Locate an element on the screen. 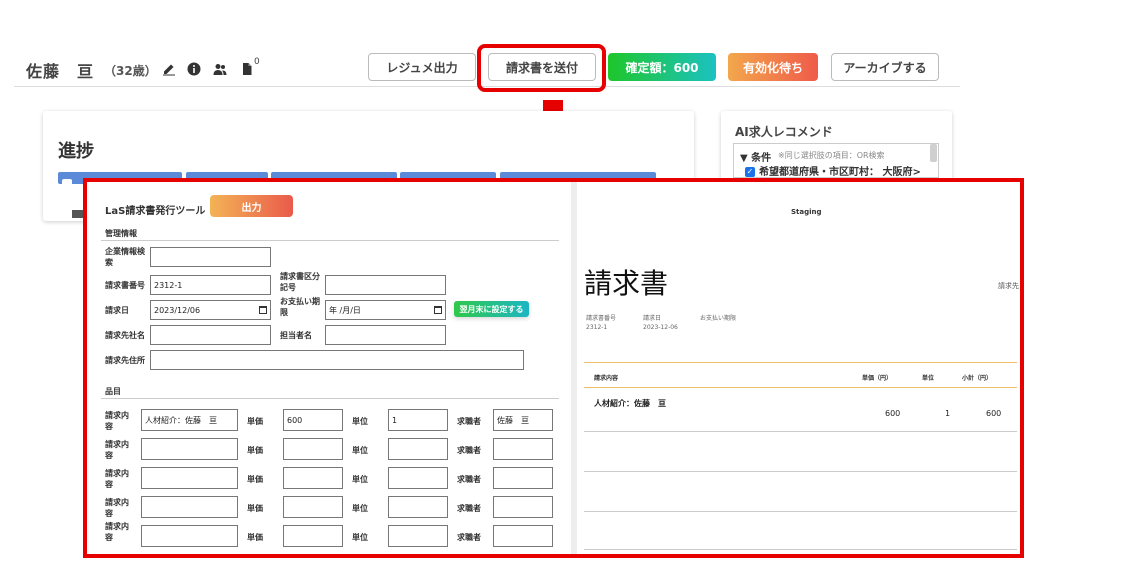  preview-row-content: 人材紹介：佐藤 亘 is located at coordinates (630, 403).